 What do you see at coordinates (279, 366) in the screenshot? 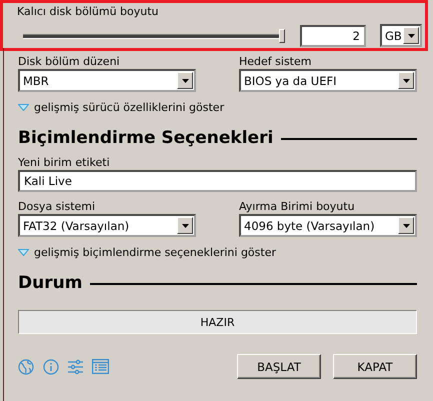
I see `action-button: BAŞLAT` at bounding box center [279, 366].